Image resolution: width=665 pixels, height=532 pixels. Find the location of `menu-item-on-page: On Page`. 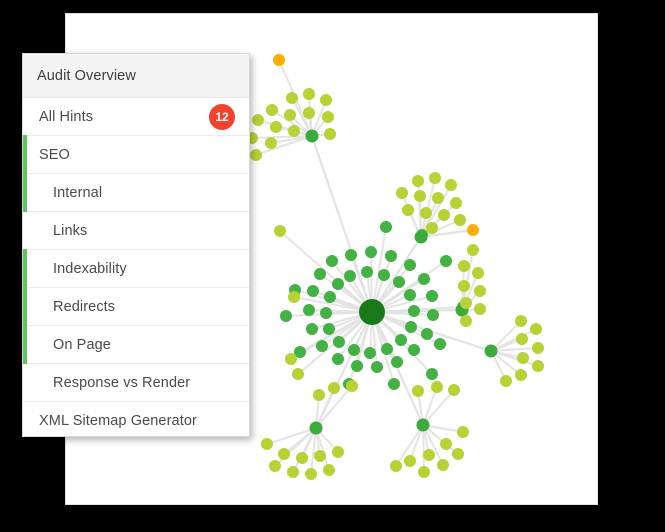

menu-item-on-page: On Page is located at coordinates (136, 344).